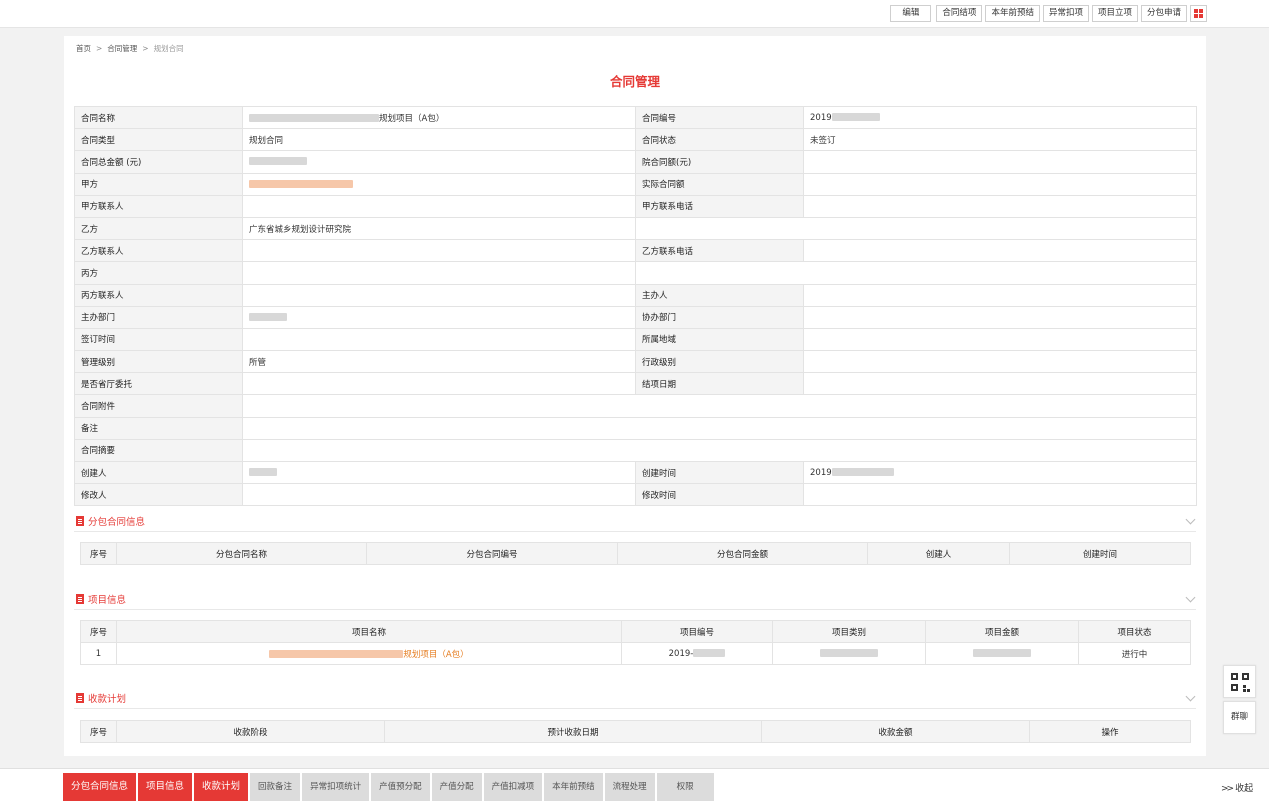 The height and width of the screenshot is (801, 1269). Describe the element at coordinates (158, 406) in the screenshot. I see `label-attachments: 合同附件` at that location.